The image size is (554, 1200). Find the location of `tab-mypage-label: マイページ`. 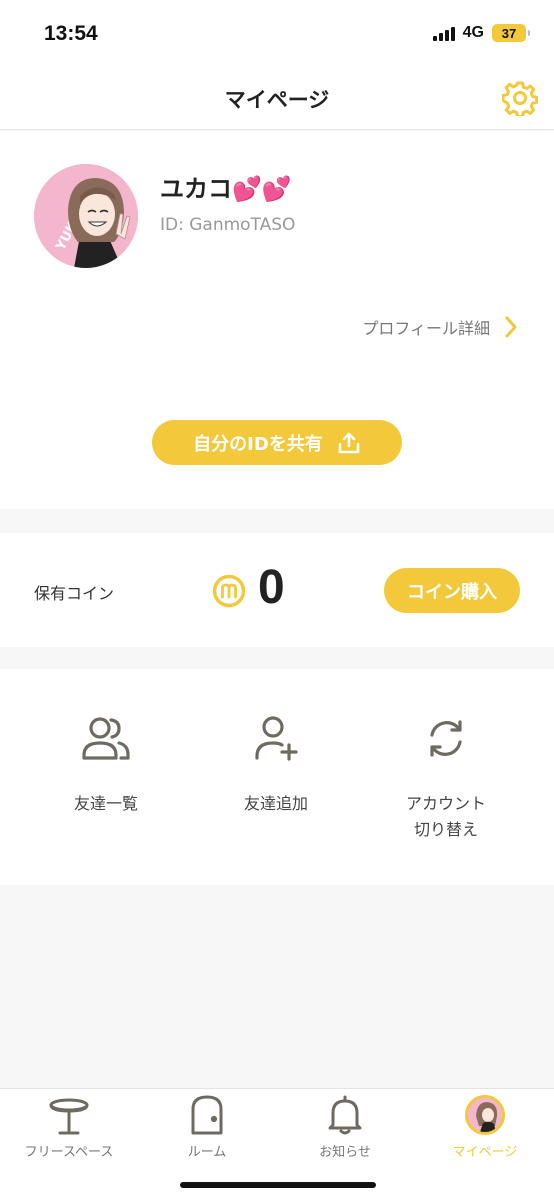

tab-mypage-label: マイページ is located at coordinates (485, 1152).